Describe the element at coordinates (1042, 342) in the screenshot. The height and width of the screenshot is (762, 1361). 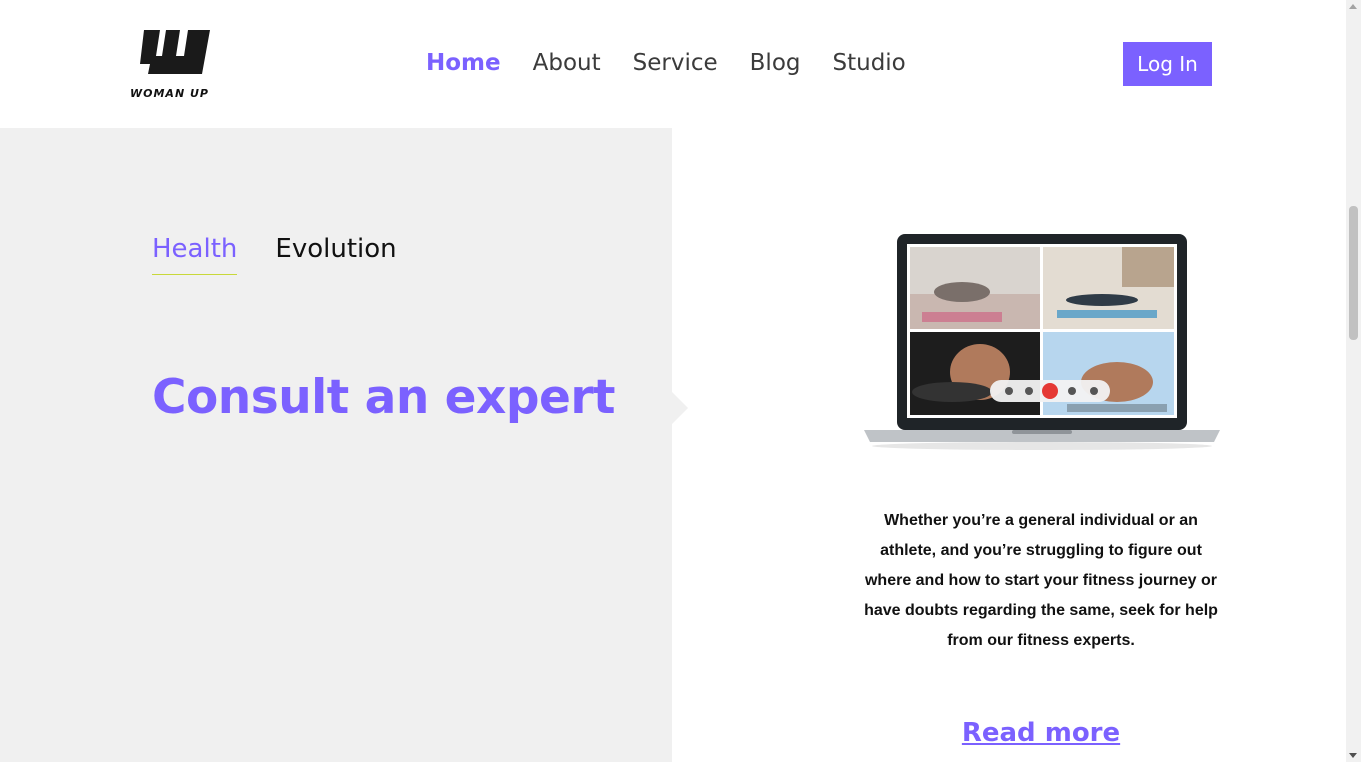
I see `laptop-video-call-image` at that location.